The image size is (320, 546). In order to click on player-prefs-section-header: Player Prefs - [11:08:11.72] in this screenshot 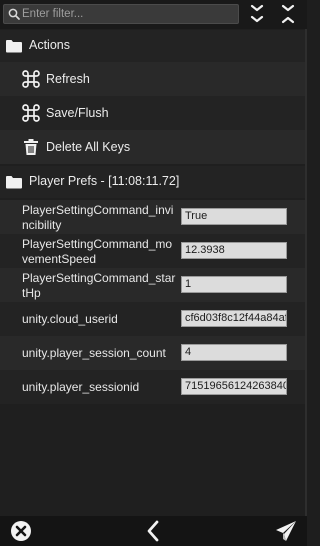, I will do `click(153, 182)`.